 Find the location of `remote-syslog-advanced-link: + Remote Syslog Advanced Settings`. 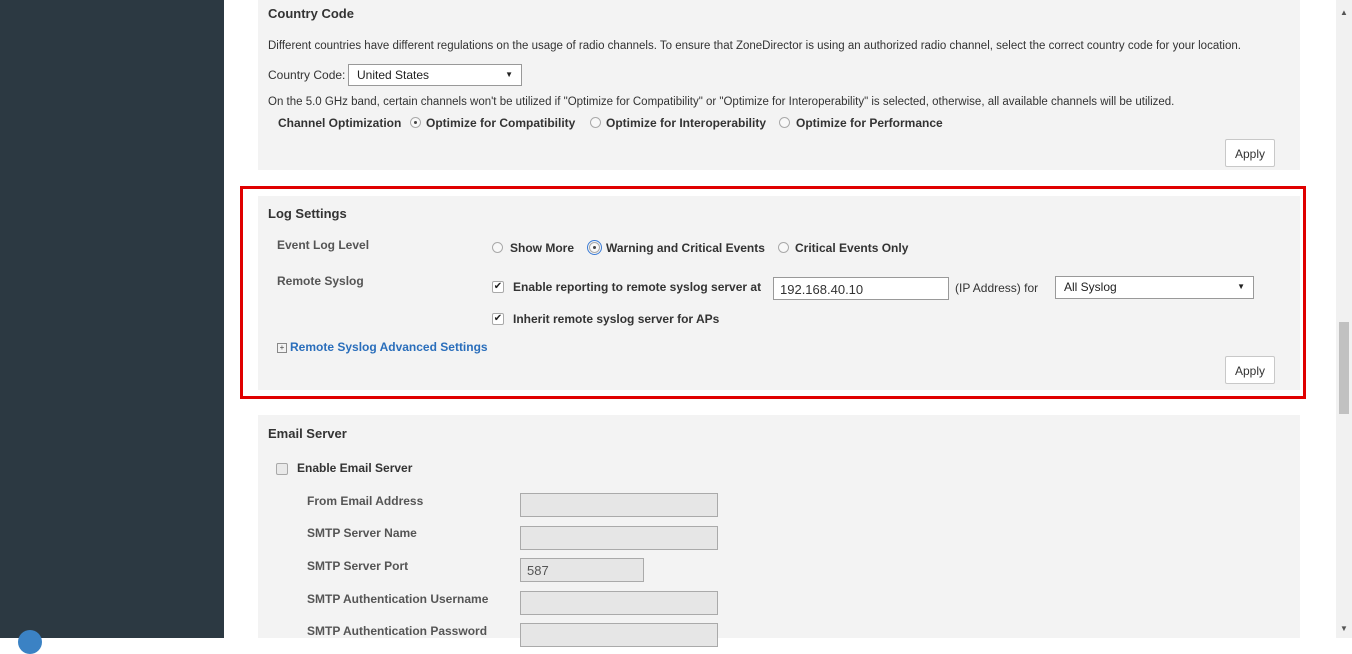

remote-syslog-advanced-link: + Remote Syslog Advanced Settings is located at coordinates (382, 347).